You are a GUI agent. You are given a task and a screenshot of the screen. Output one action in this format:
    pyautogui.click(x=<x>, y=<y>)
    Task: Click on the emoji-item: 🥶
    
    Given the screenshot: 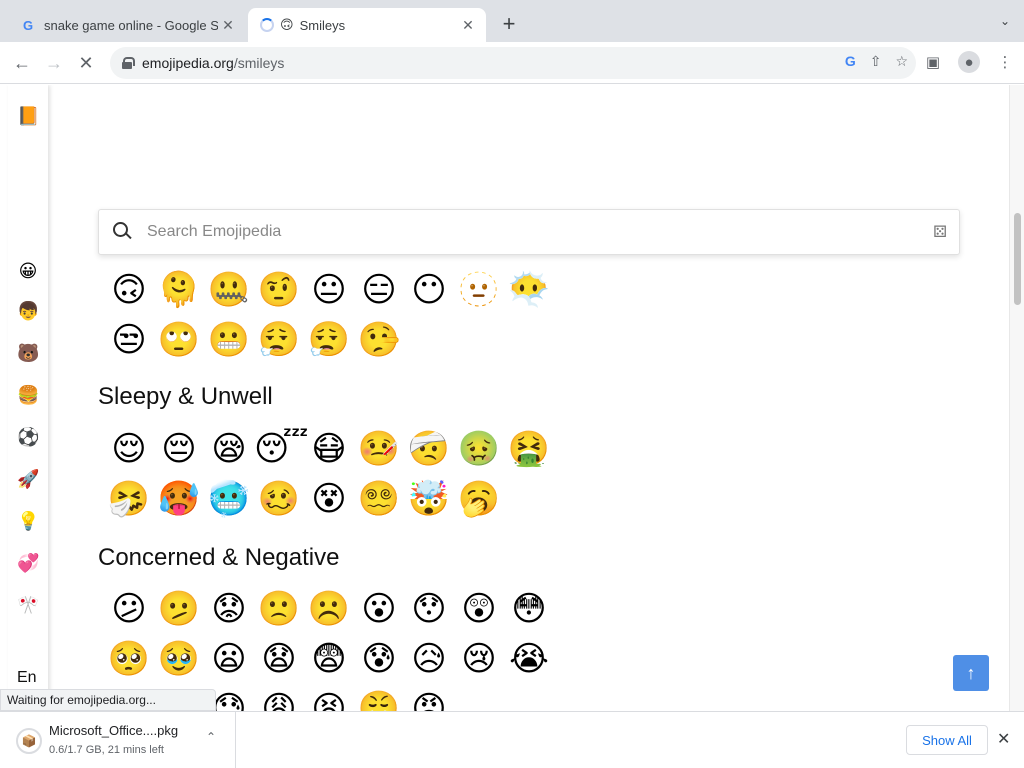 What is the action you would take?
    pyautogui.click(x=229, y=499)
    